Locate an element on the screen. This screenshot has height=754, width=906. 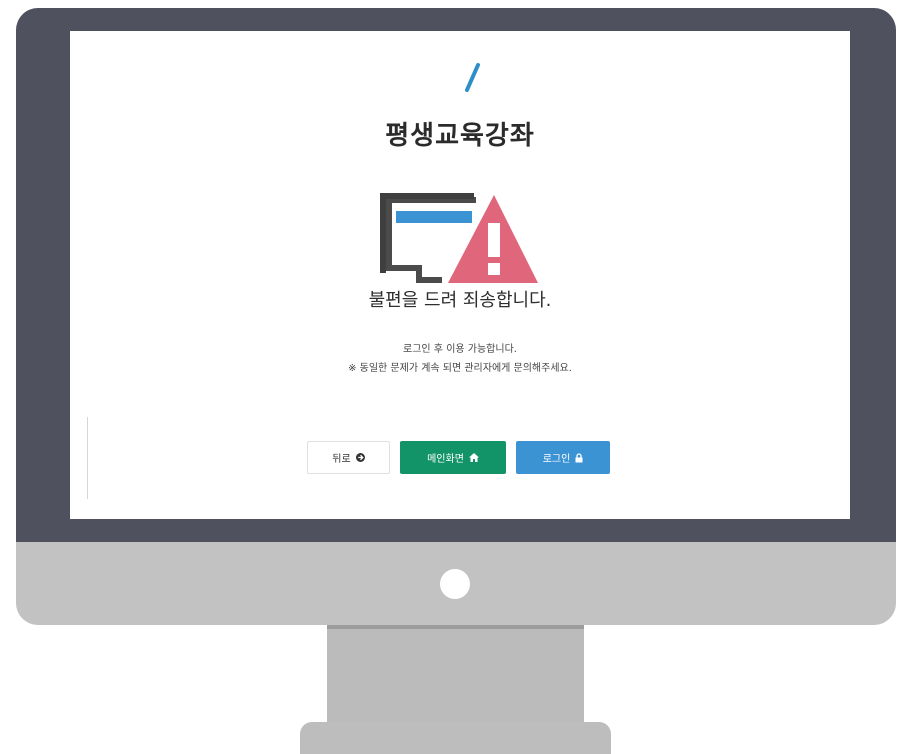
page-title: 평생교육강좌 is located at coordinates (460, 136).